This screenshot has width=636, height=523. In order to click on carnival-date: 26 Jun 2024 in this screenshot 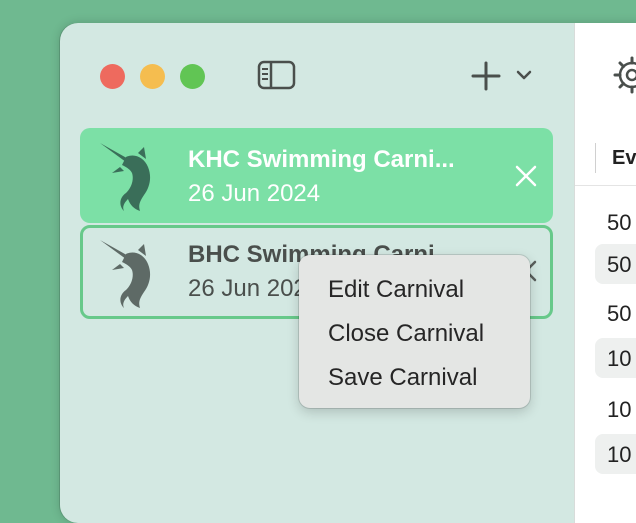, I will do `click(254, 193)`.